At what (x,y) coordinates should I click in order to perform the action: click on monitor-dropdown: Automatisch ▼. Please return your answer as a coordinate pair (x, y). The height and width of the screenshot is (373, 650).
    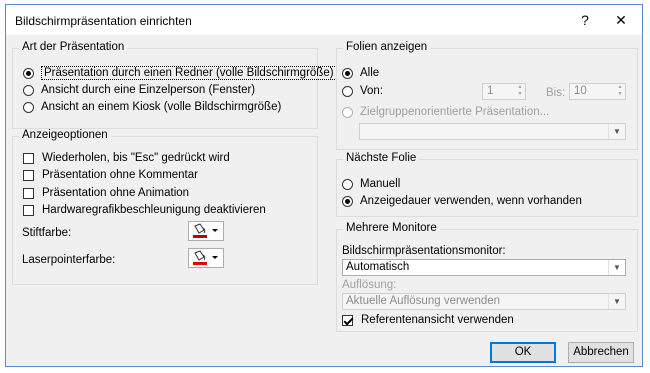
    Looking at the image, I should click on (484, 267).